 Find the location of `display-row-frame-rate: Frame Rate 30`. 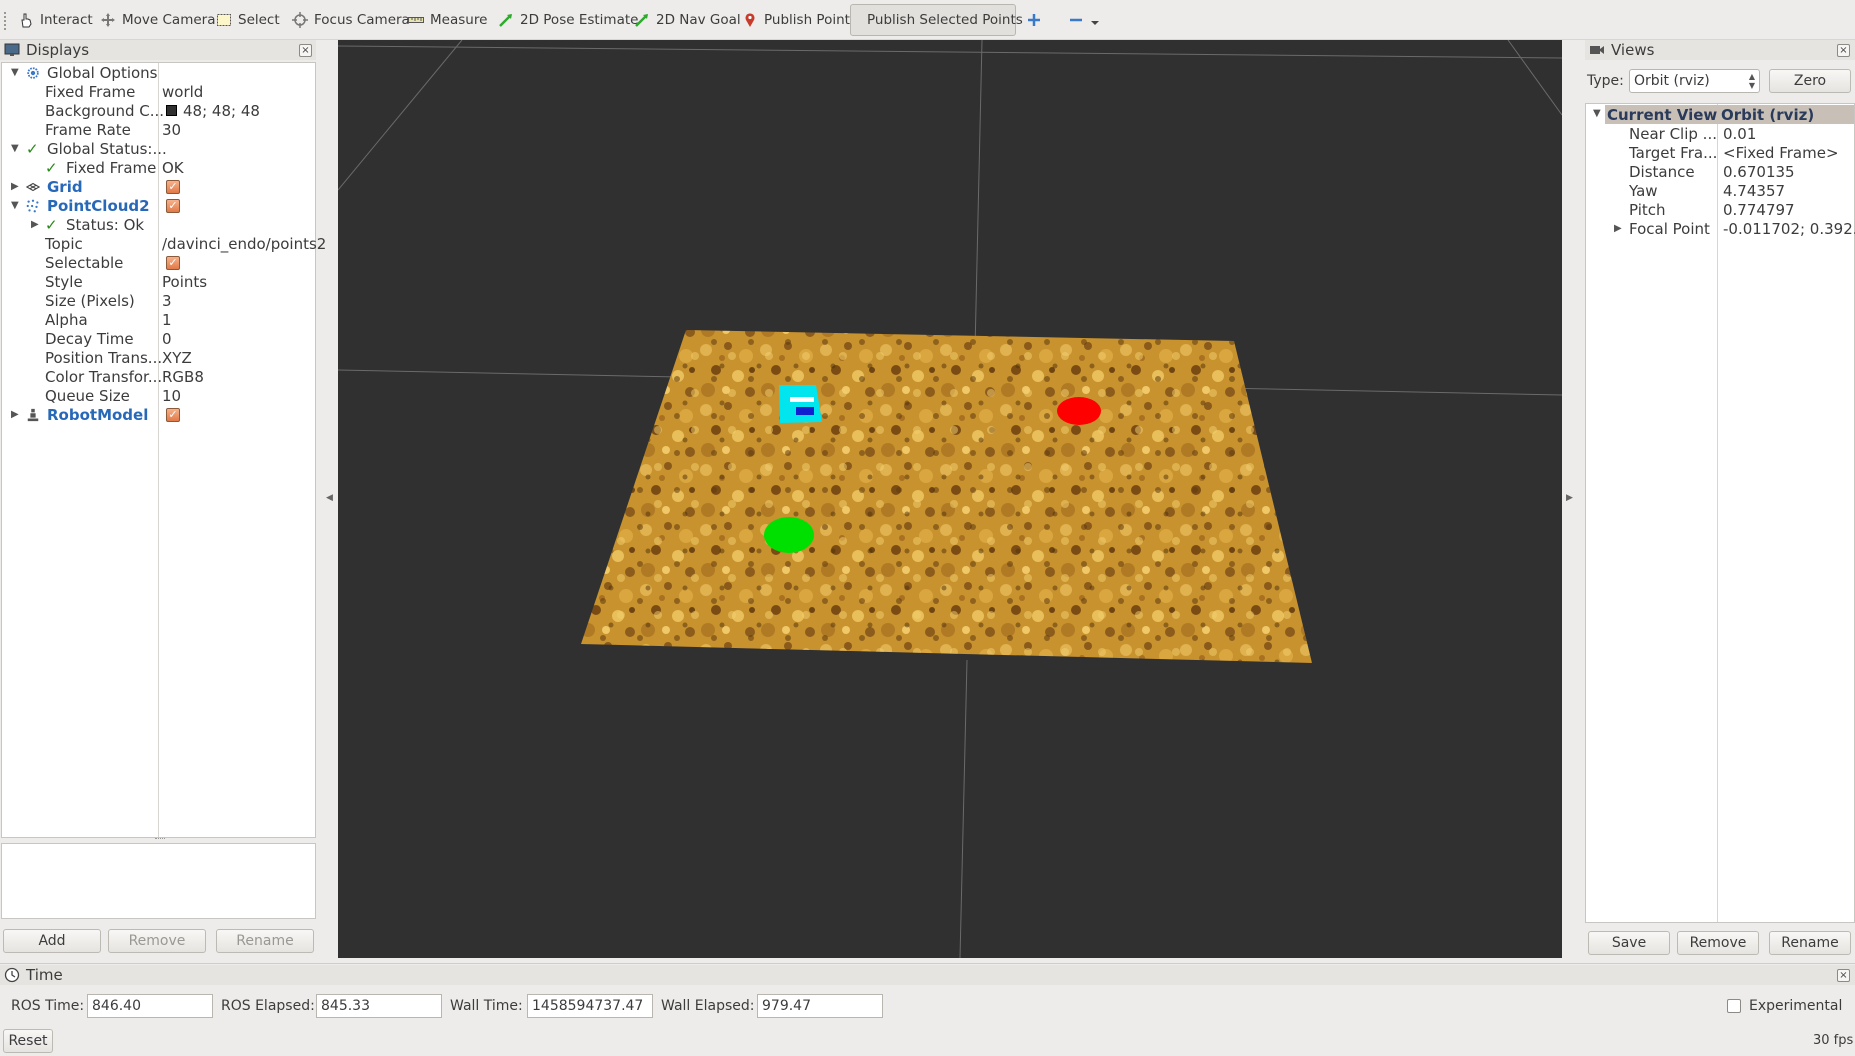

display-row-frame-rate: Frame Rate 30 is located at coordinates (158, 129).